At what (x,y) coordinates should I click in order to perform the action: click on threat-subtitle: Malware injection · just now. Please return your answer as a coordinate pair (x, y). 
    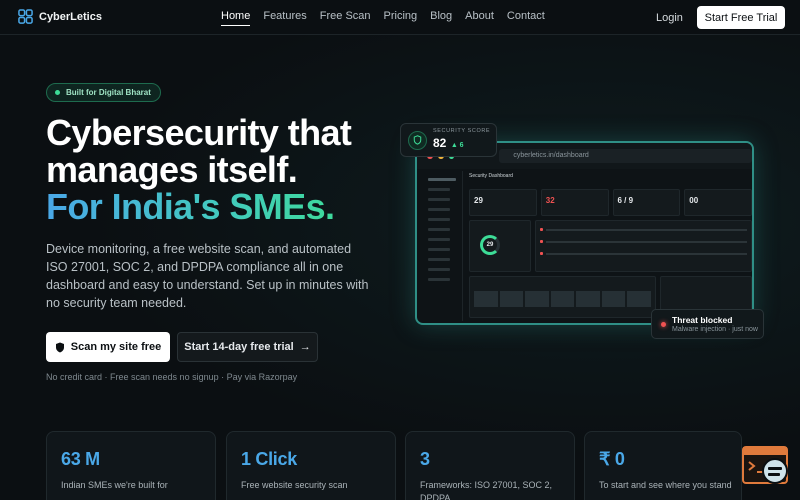
    Looking at the image, I should click on (715, 329).